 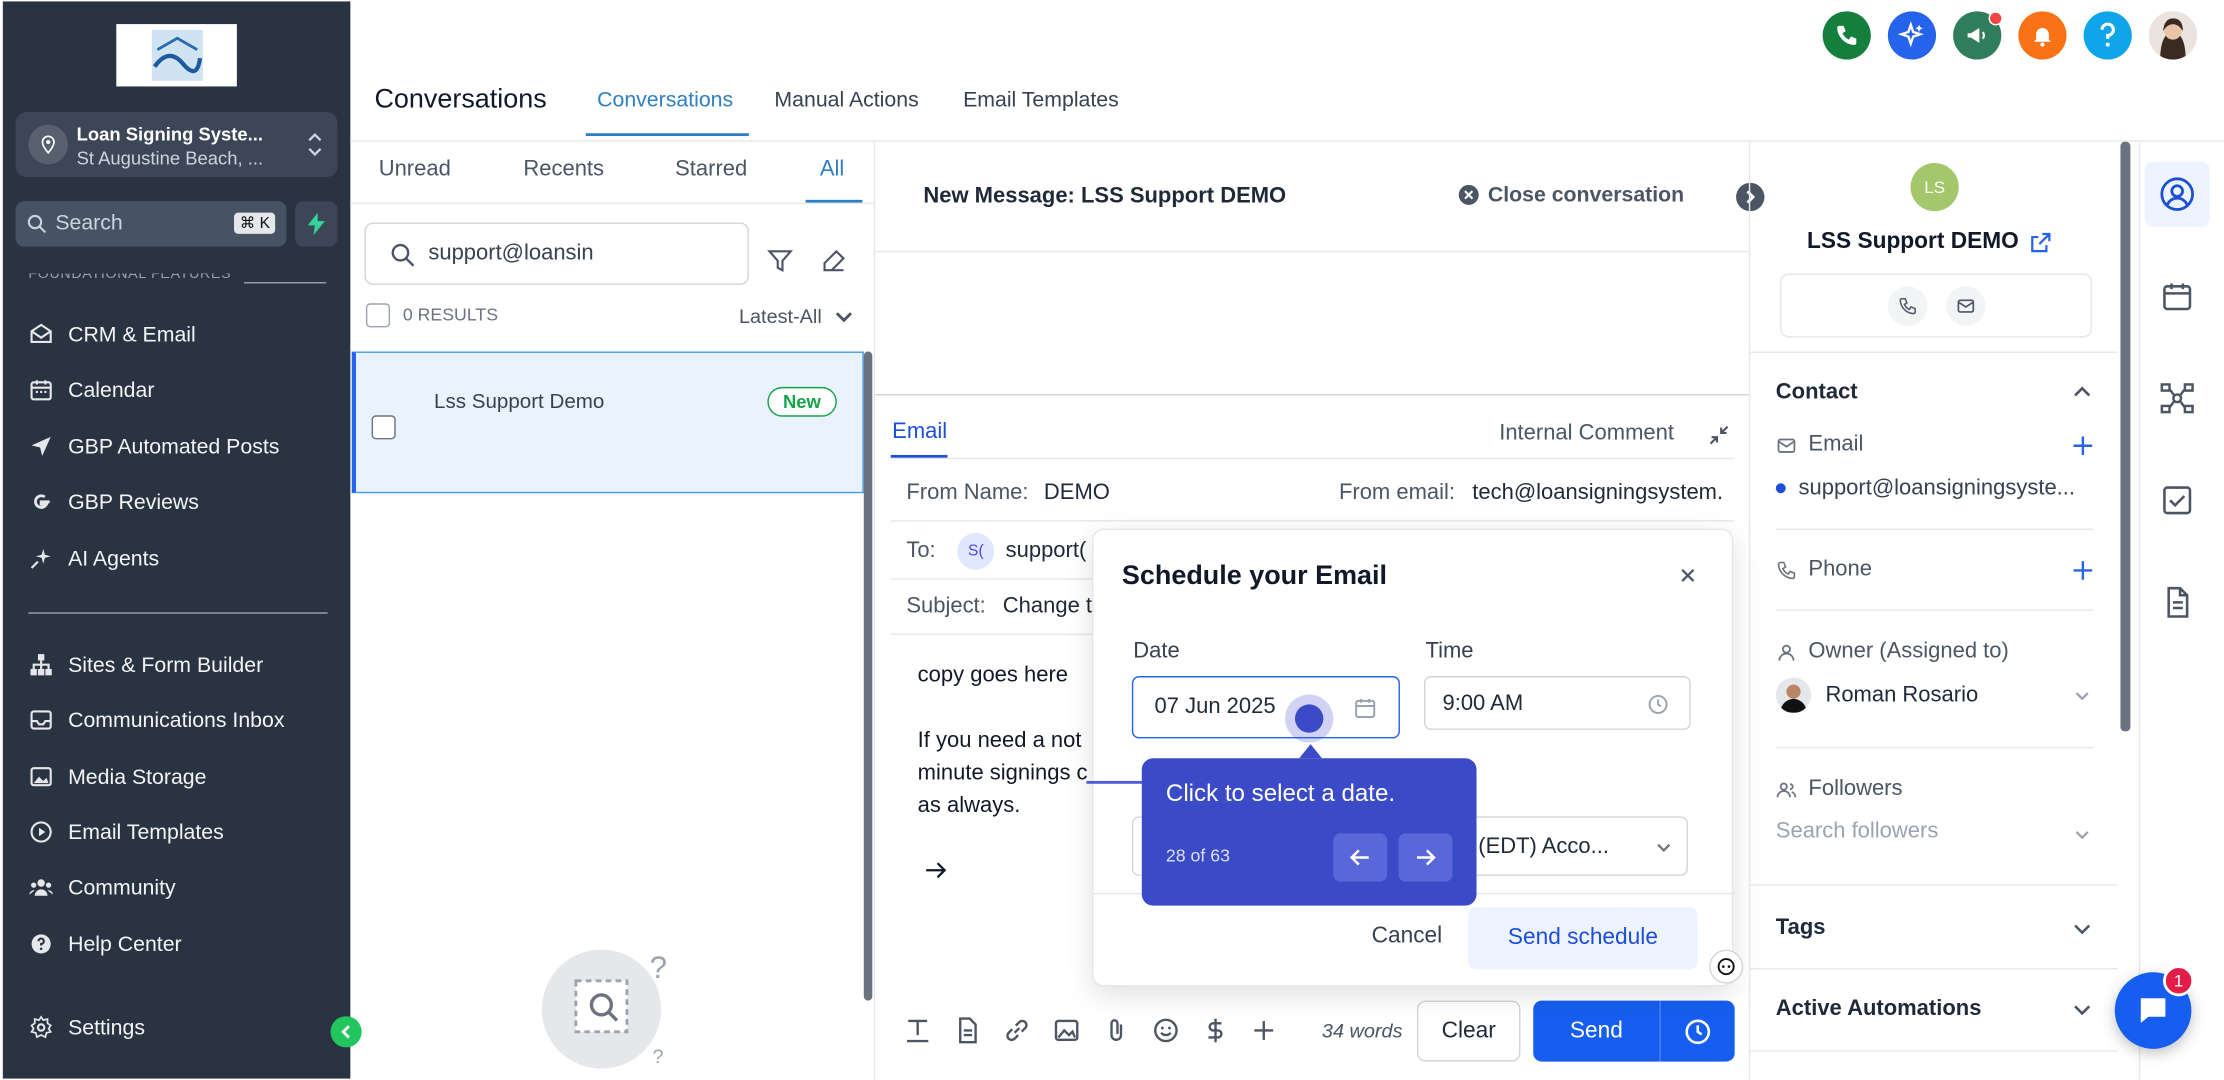 I want to click on schedule-send-button, so click(x=1697, y=1031).